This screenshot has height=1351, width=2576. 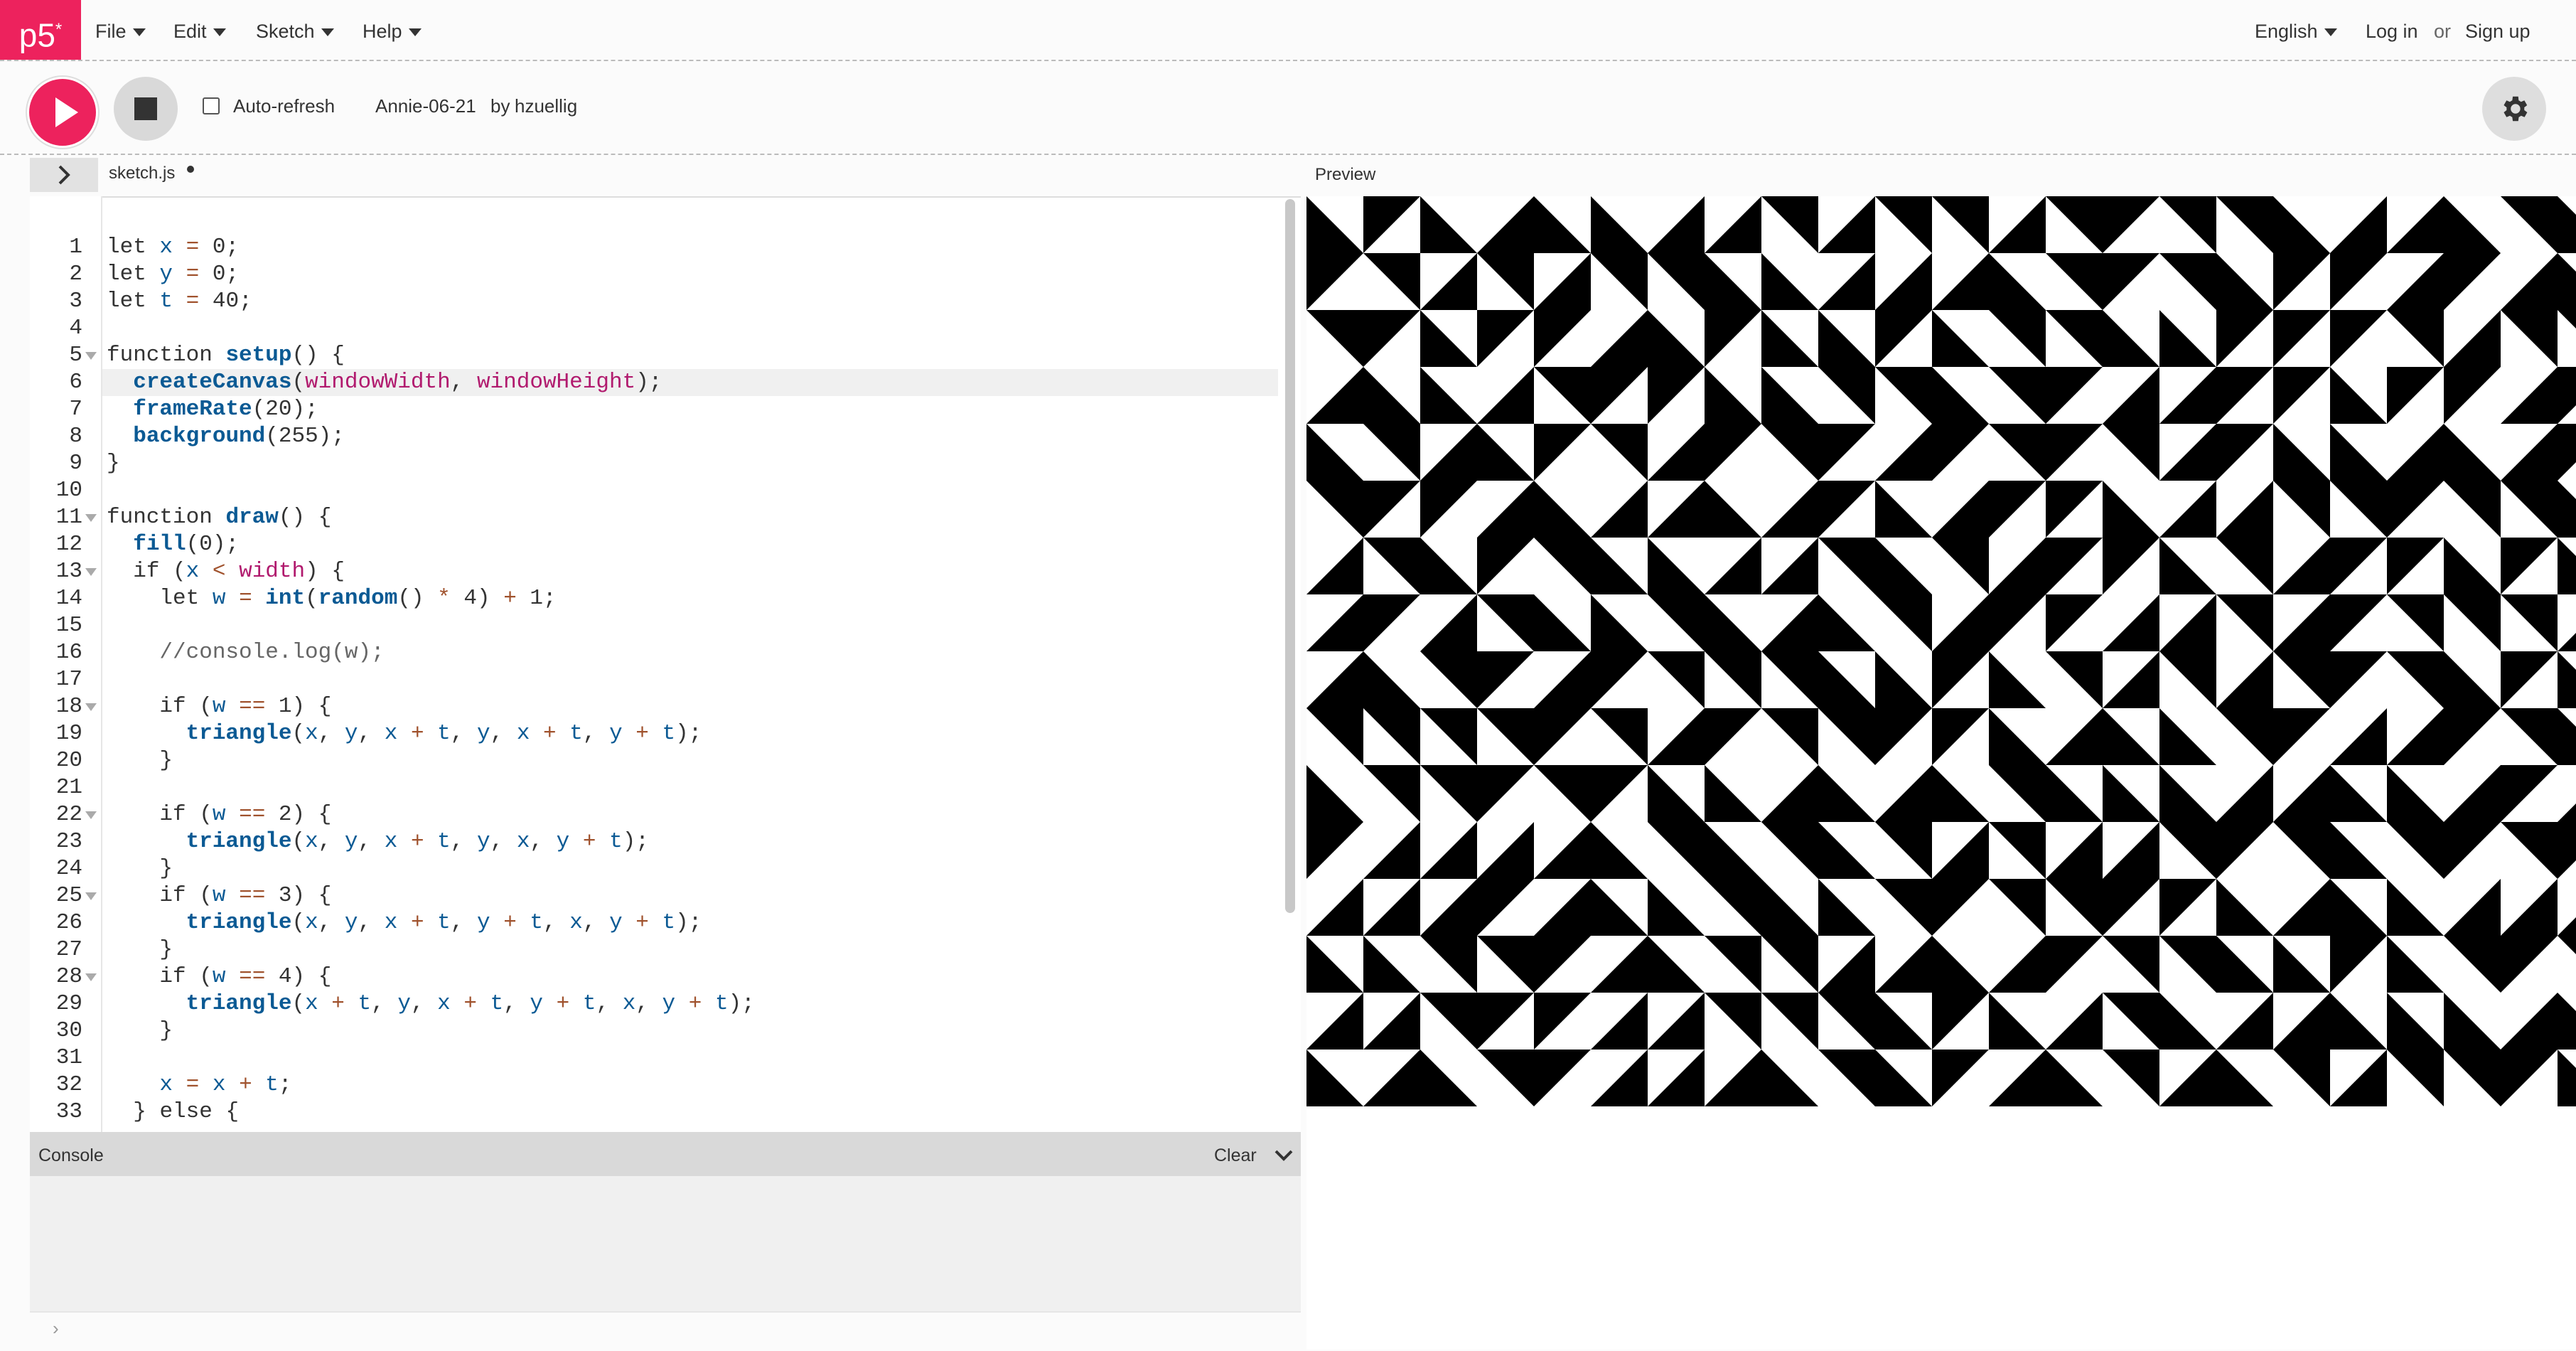 I want to click on auto-refresh-label: Auto-refresh, so click(x=284, y=106).